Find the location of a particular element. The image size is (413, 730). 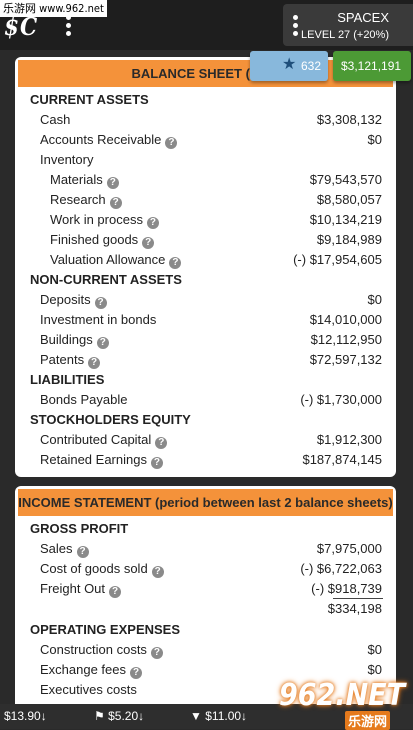

cart-icon: ⚑ is located at coordinates (99, 716).